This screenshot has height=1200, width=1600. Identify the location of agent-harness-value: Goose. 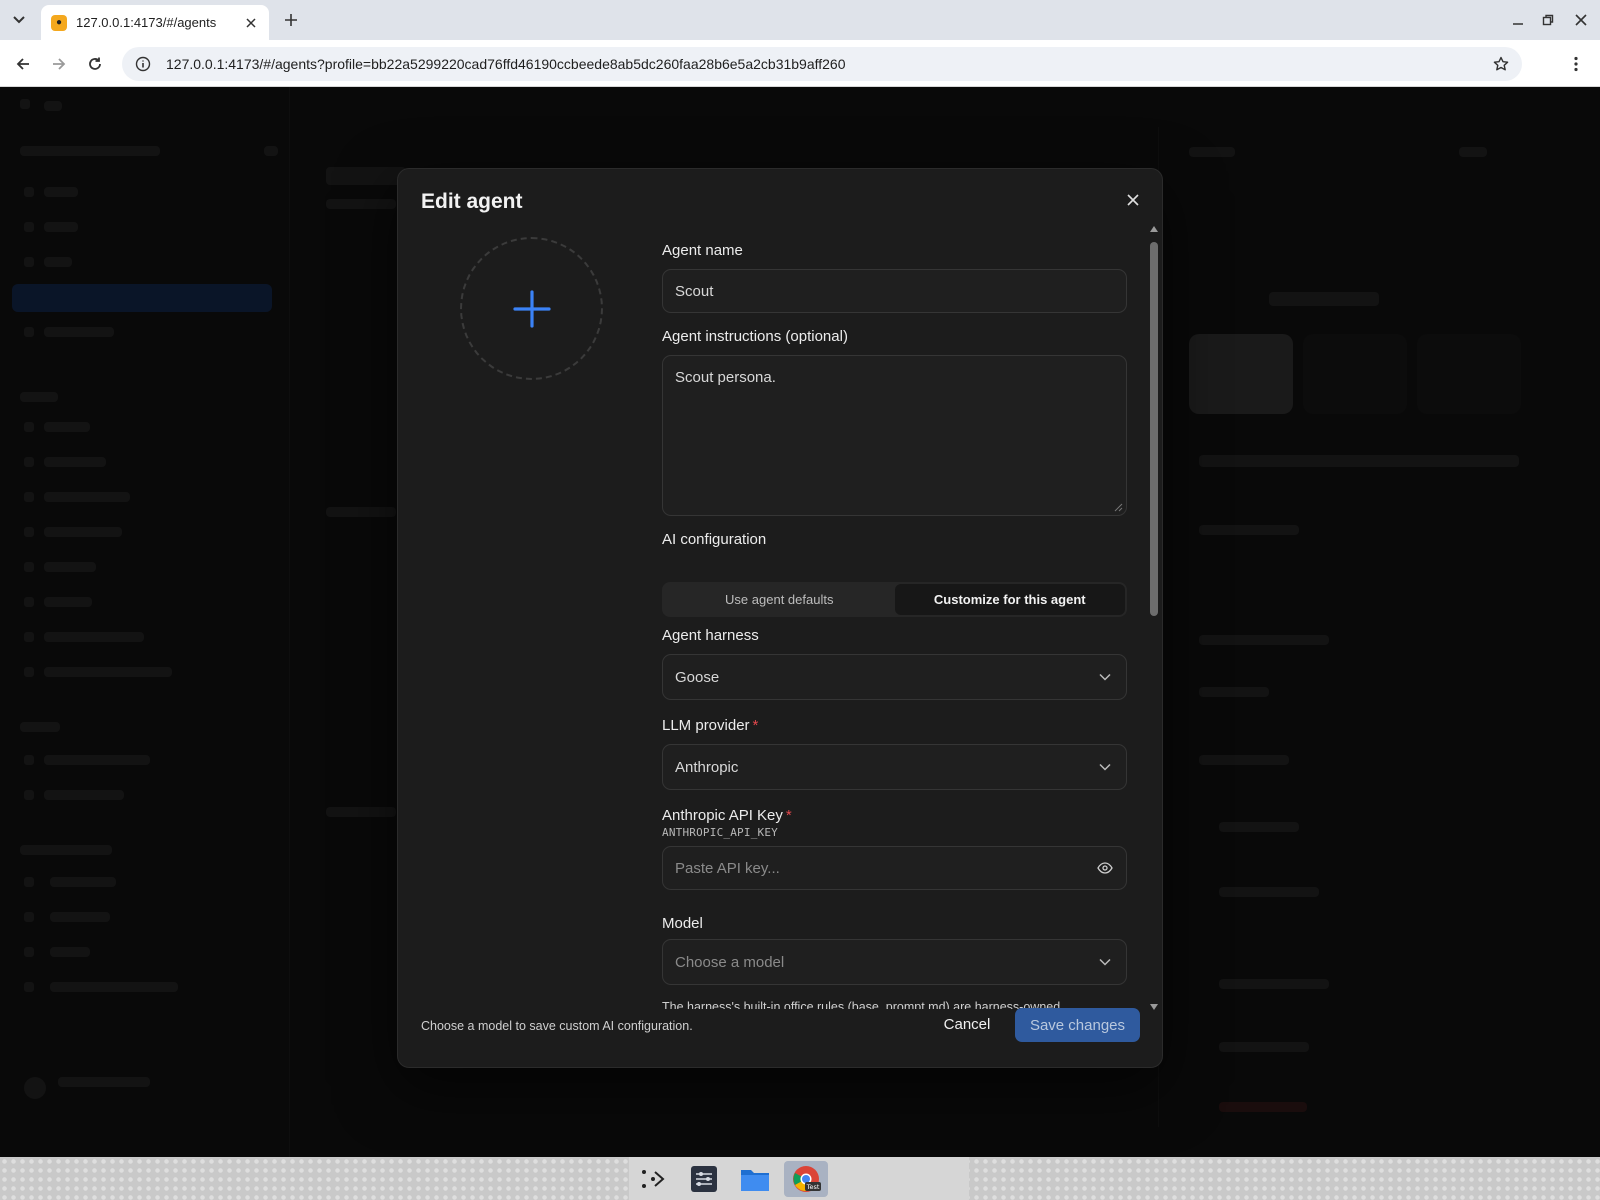
(697, 677).